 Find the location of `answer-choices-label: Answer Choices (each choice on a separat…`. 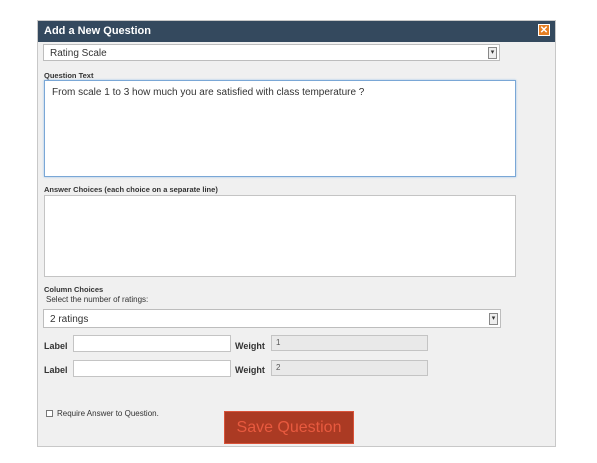

answer-choices-label: Answer Choices (each choice on a separat… is located at coordinates (131, 189).